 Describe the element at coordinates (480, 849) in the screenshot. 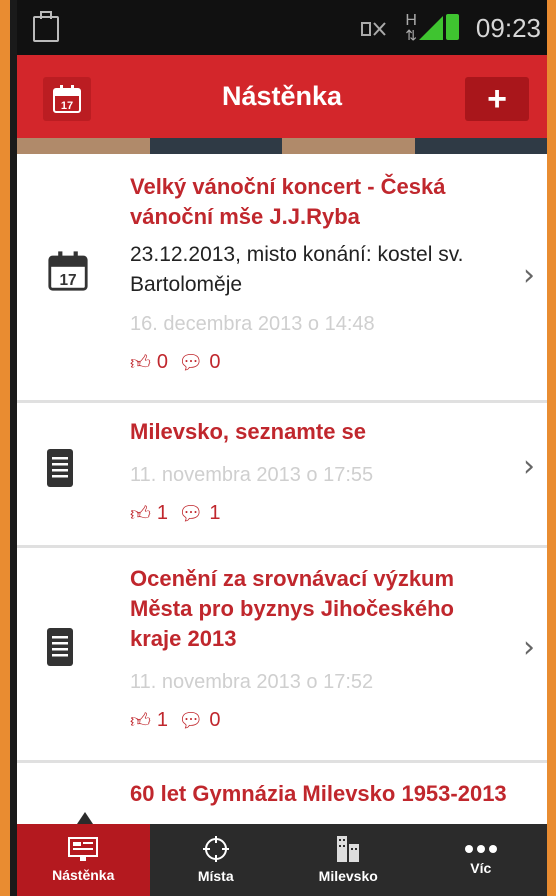

I see `more-icon` at that location.